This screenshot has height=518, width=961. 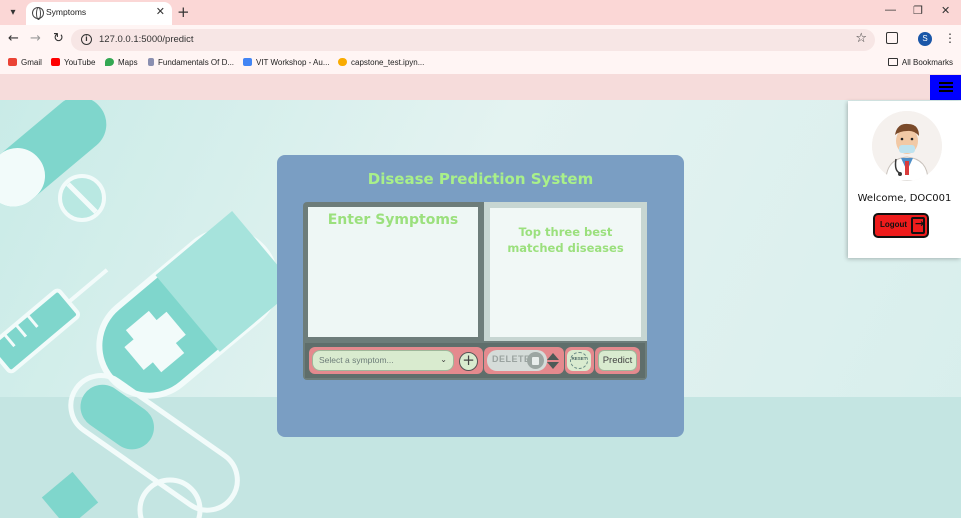 What do you see at coordinates (86, 39) in the screenshot?
I see `site-info-icon: i` at bounding box center [86, 39].